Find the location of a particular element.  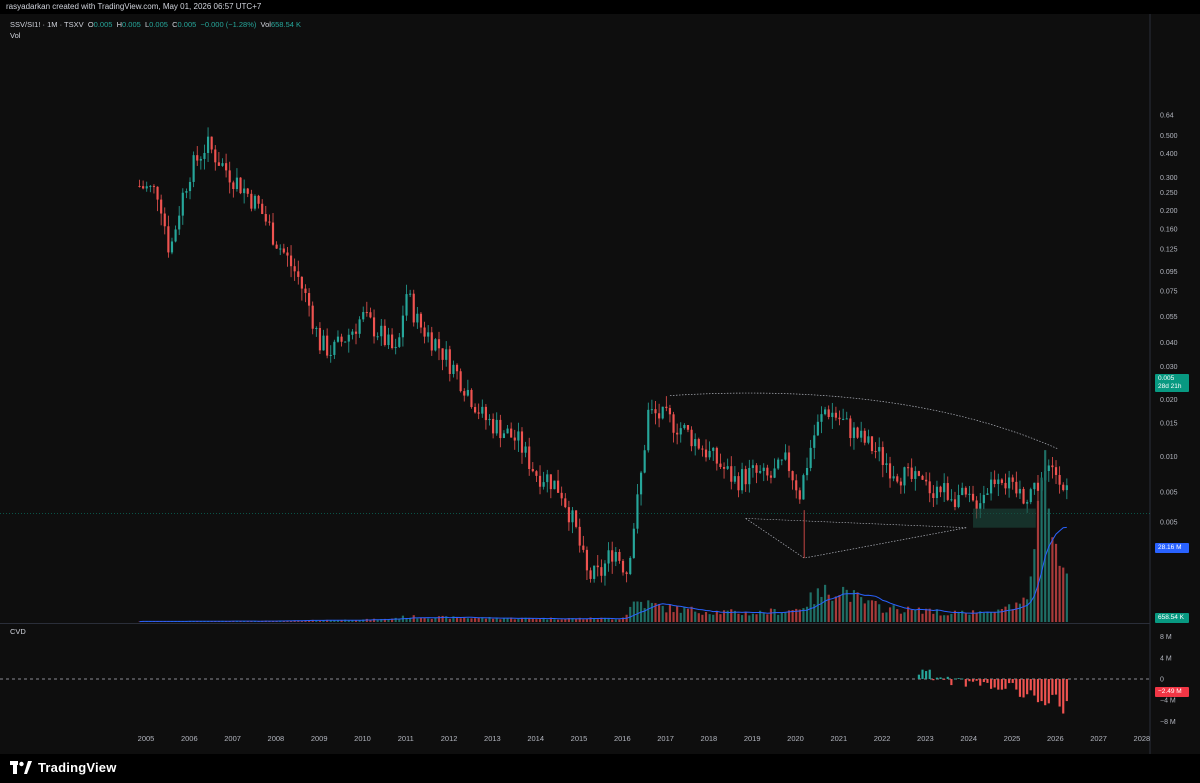

x-tick-label: 2013 is located at coordinates (492, 738).